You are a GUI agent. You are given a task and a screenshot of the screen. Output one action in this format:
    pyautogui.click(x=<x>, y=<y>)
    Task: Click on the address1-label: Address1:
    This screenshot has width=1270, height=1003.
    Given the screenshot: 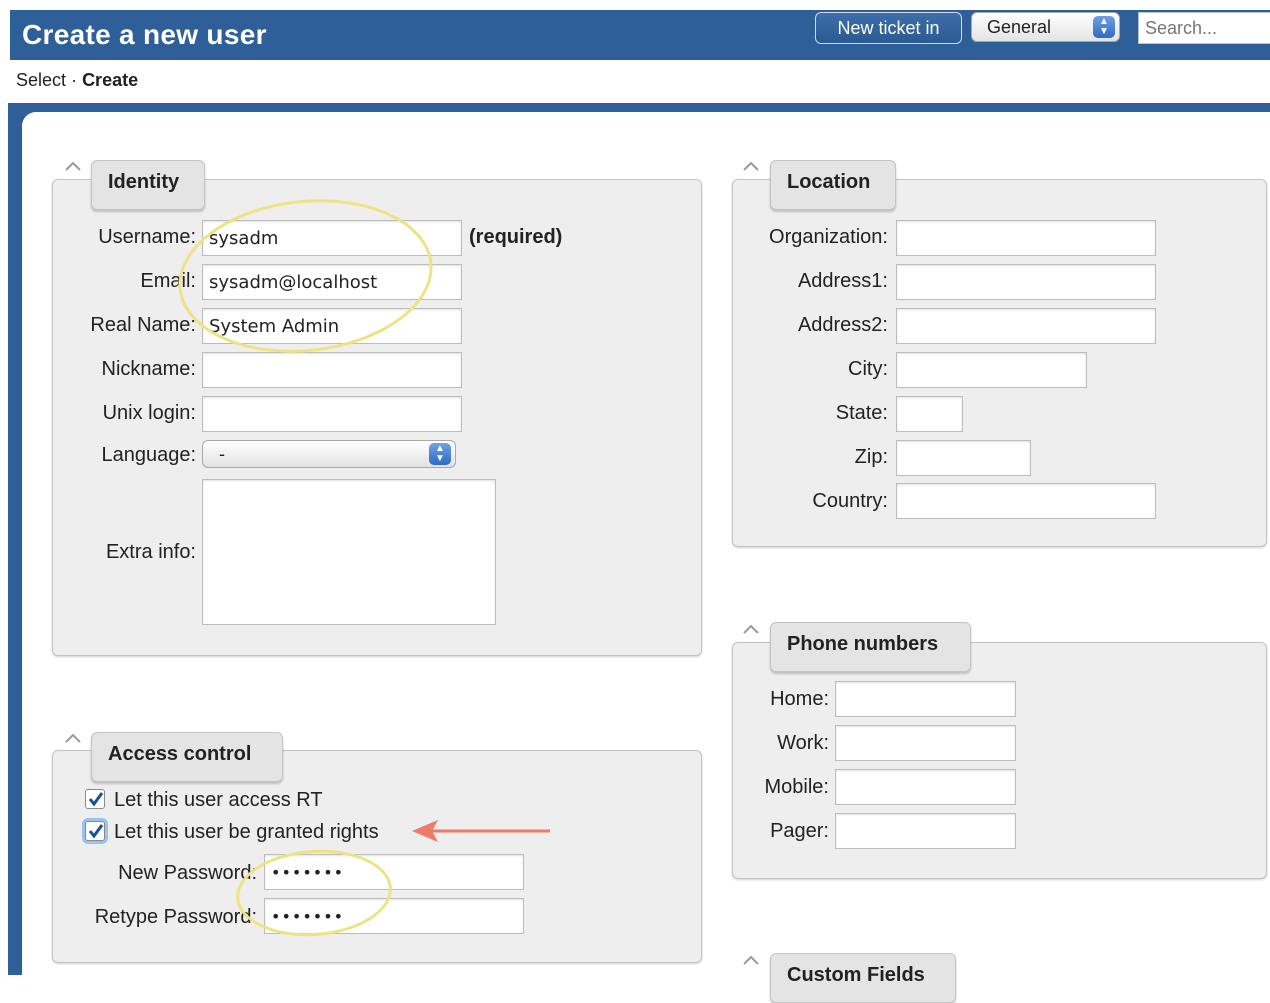 What is the action you would take?
    pyautogui.click(x=842, y=281)
    